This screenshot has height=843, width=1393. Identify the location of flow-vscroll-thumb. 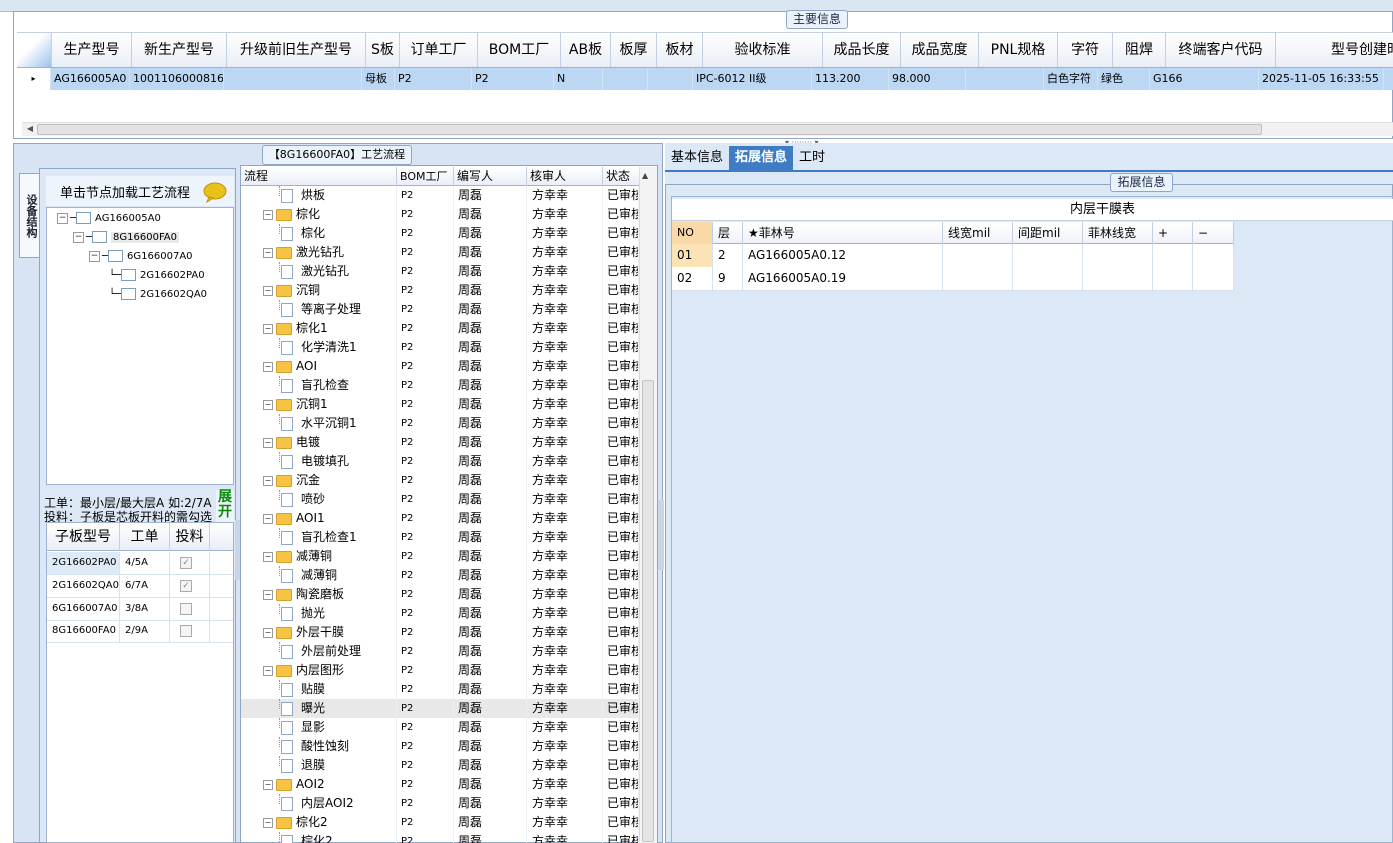
(648, 611).